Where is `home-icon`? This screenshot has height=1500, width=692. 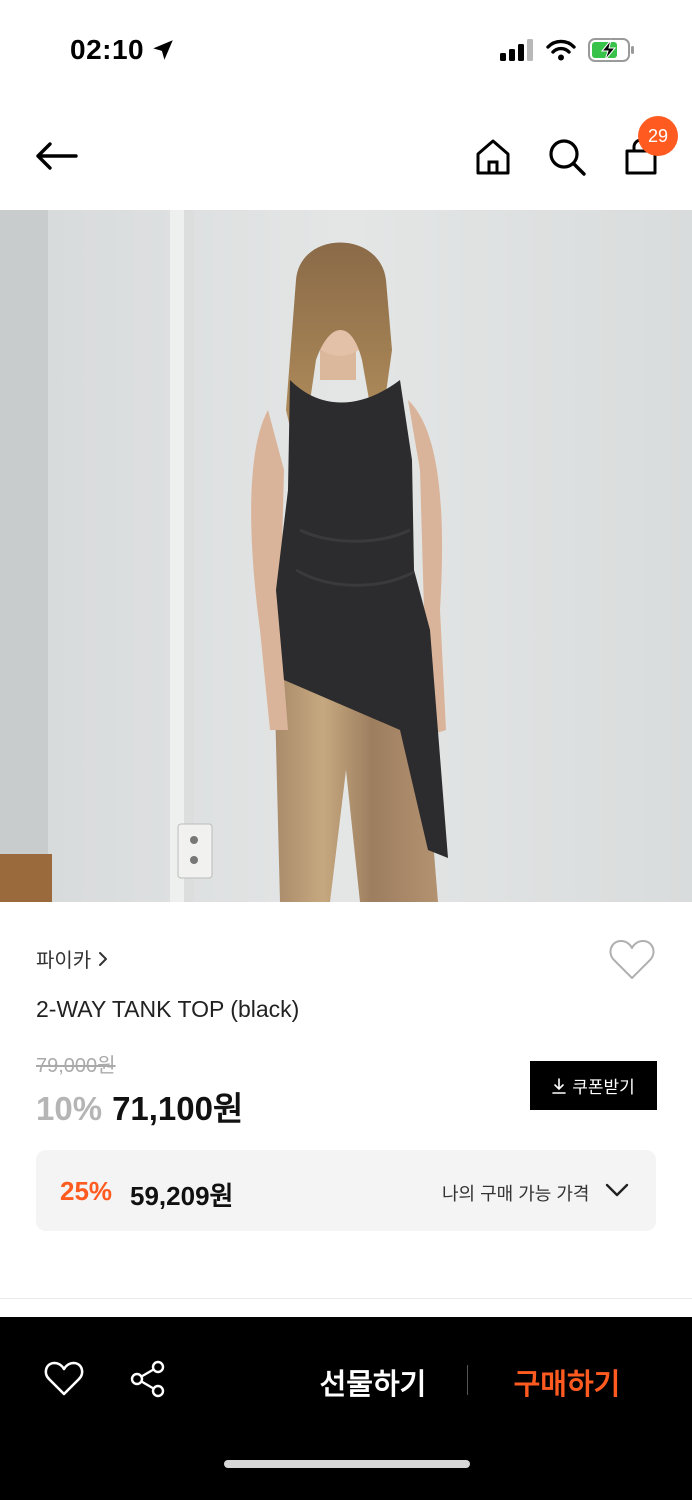
home-icon is located at coordinates (493, 157).